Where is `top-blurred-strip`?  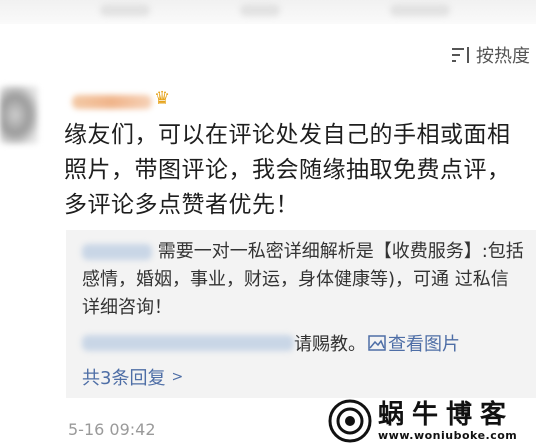 top-blurred-strip is located at coordinates (268, 12).